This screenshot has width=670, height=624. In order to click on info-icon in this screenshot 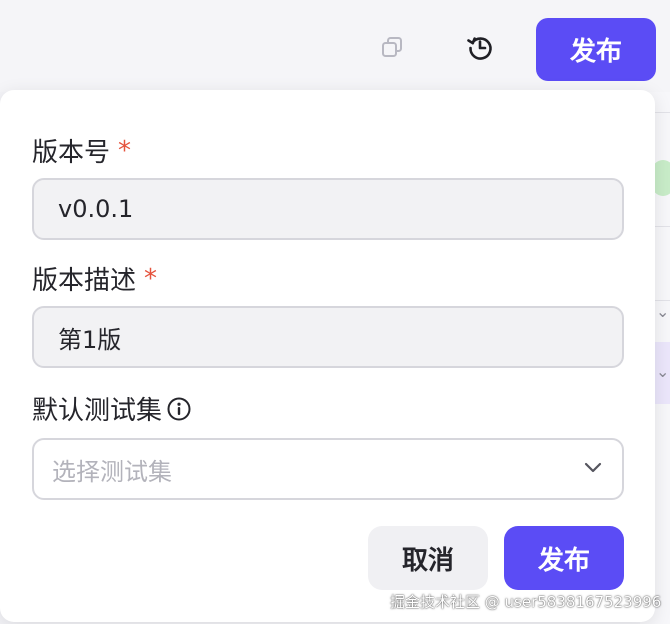, I will do `click(179, 409)`.